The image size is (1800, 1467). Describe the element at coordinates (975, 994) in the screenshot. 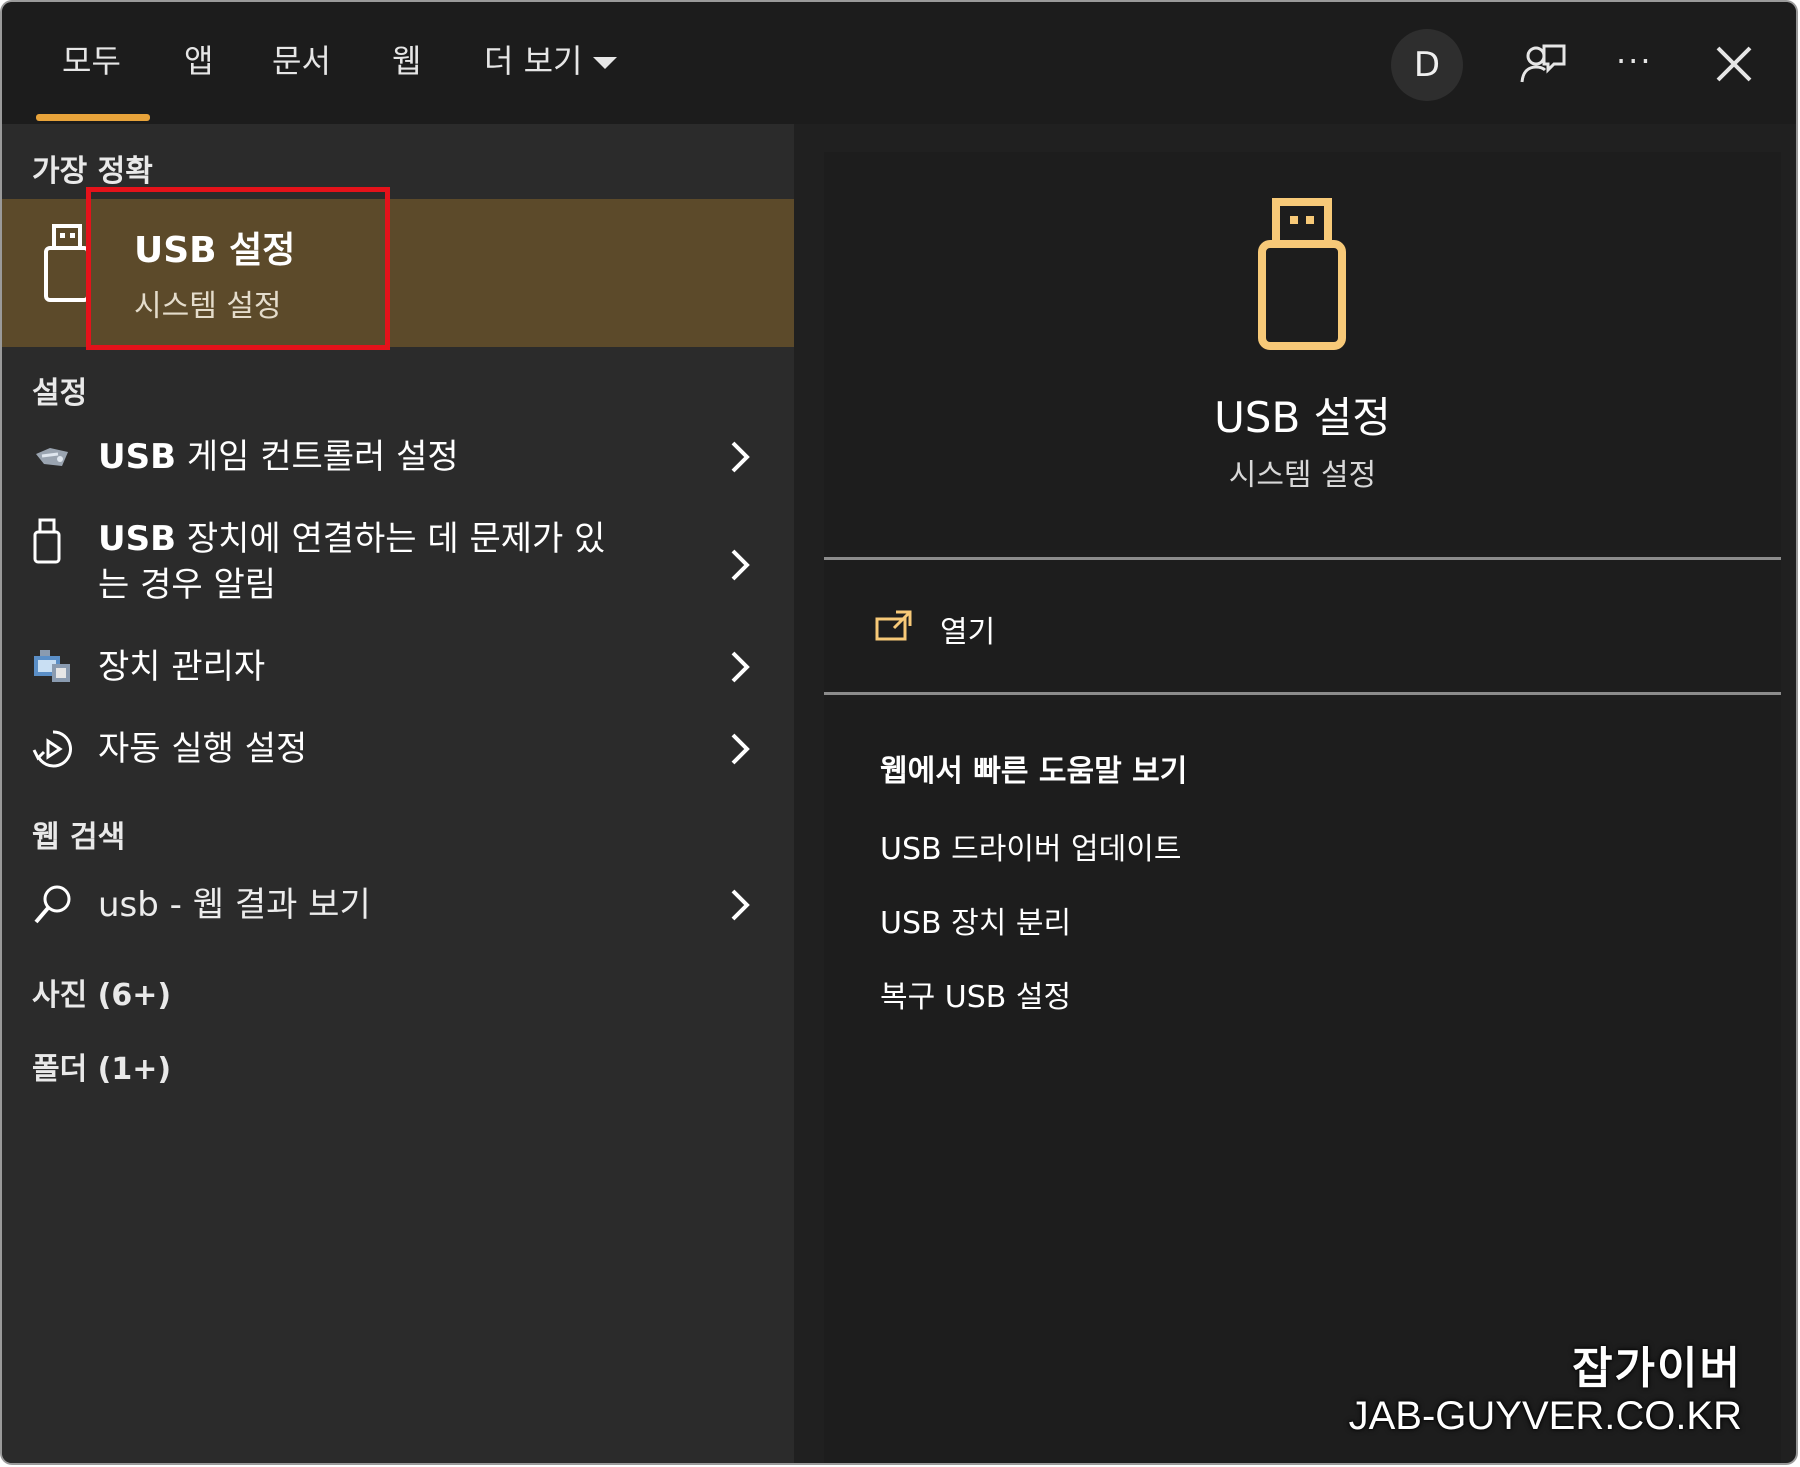

I see `help-link-recovery-usb: 복구 USB 설정` at that location.